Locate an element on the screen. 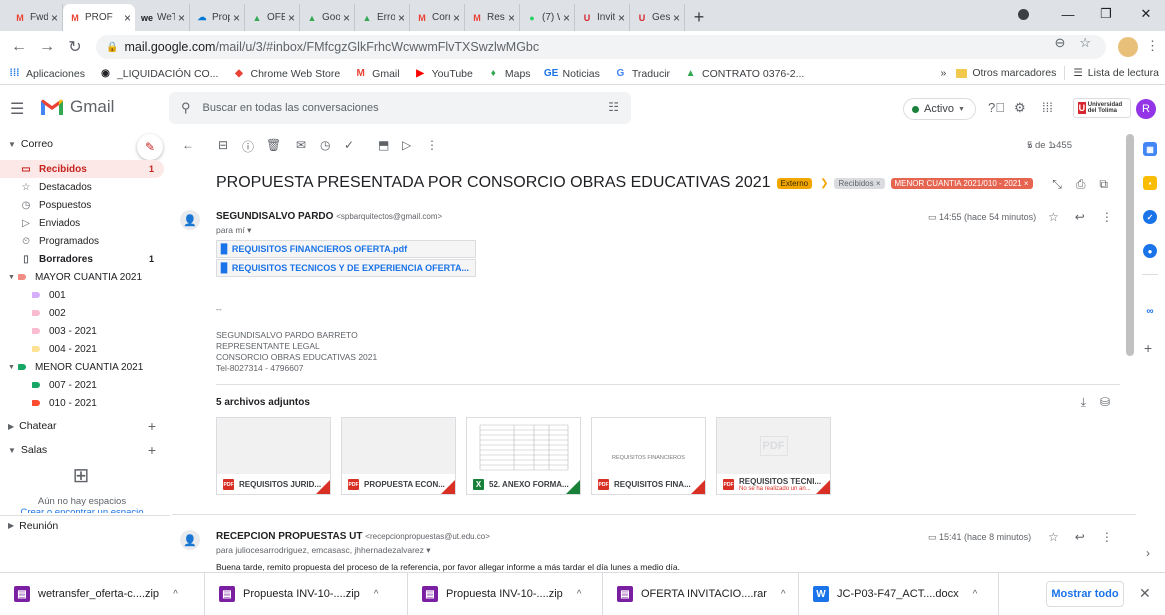 The width and height of the screenshot is (1165, 615). label-group: ▼ MAYOR CUANTIA 2021 is located at coordinates (82, 277).